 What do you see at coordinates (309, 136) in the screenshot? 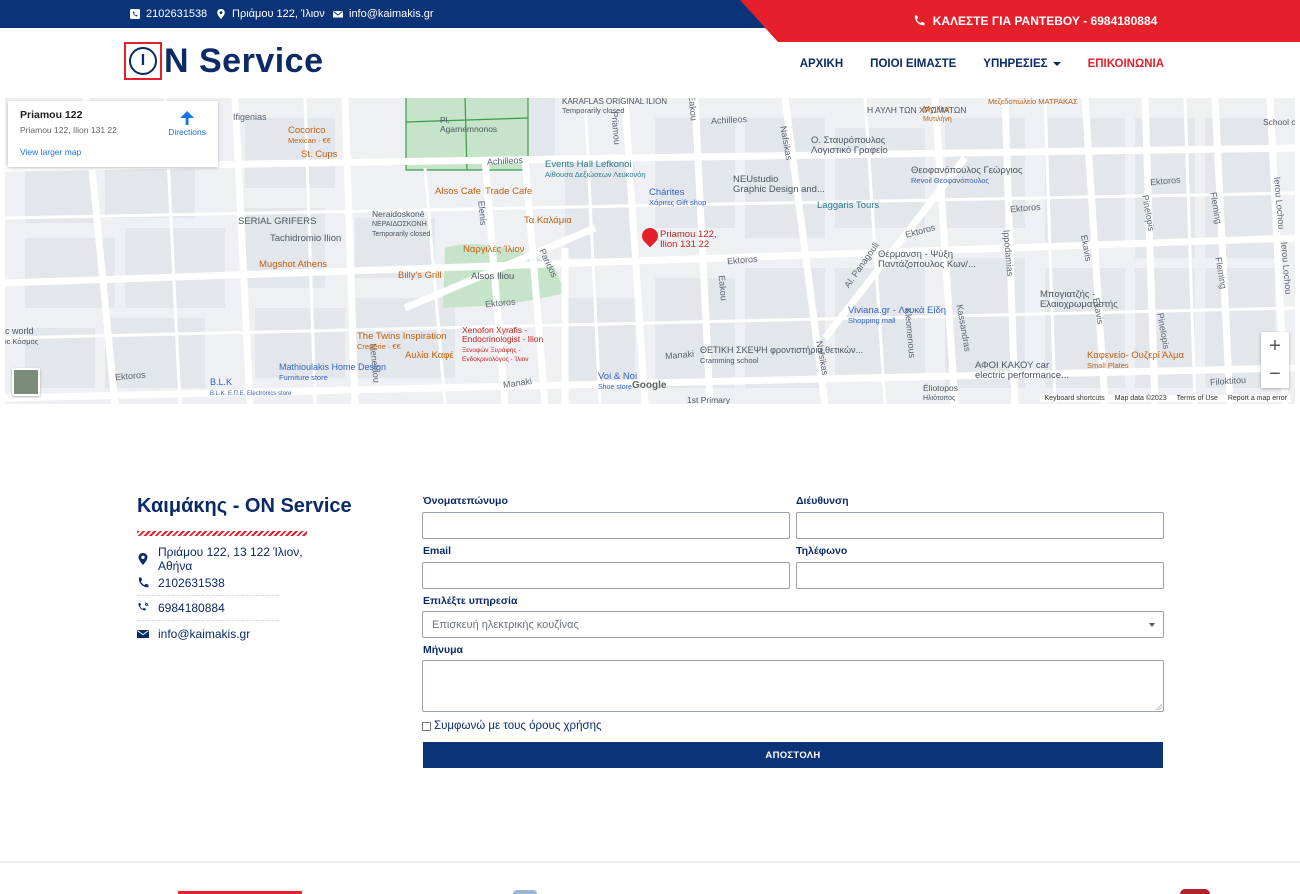
I see `map-poi: Cocorico Mexican · €€` at bounding box center [309, 136].